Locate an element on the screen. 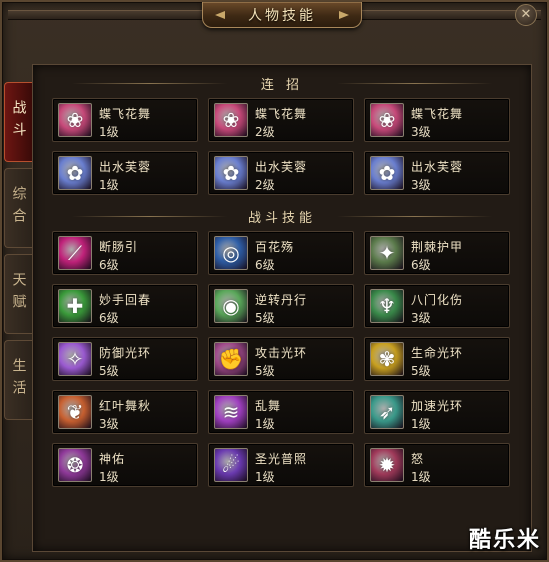 The height and width of the screenshot is (562, 549). skill-slot: ⟋ 断肠引 6级 is located at coordinates (125, 253).